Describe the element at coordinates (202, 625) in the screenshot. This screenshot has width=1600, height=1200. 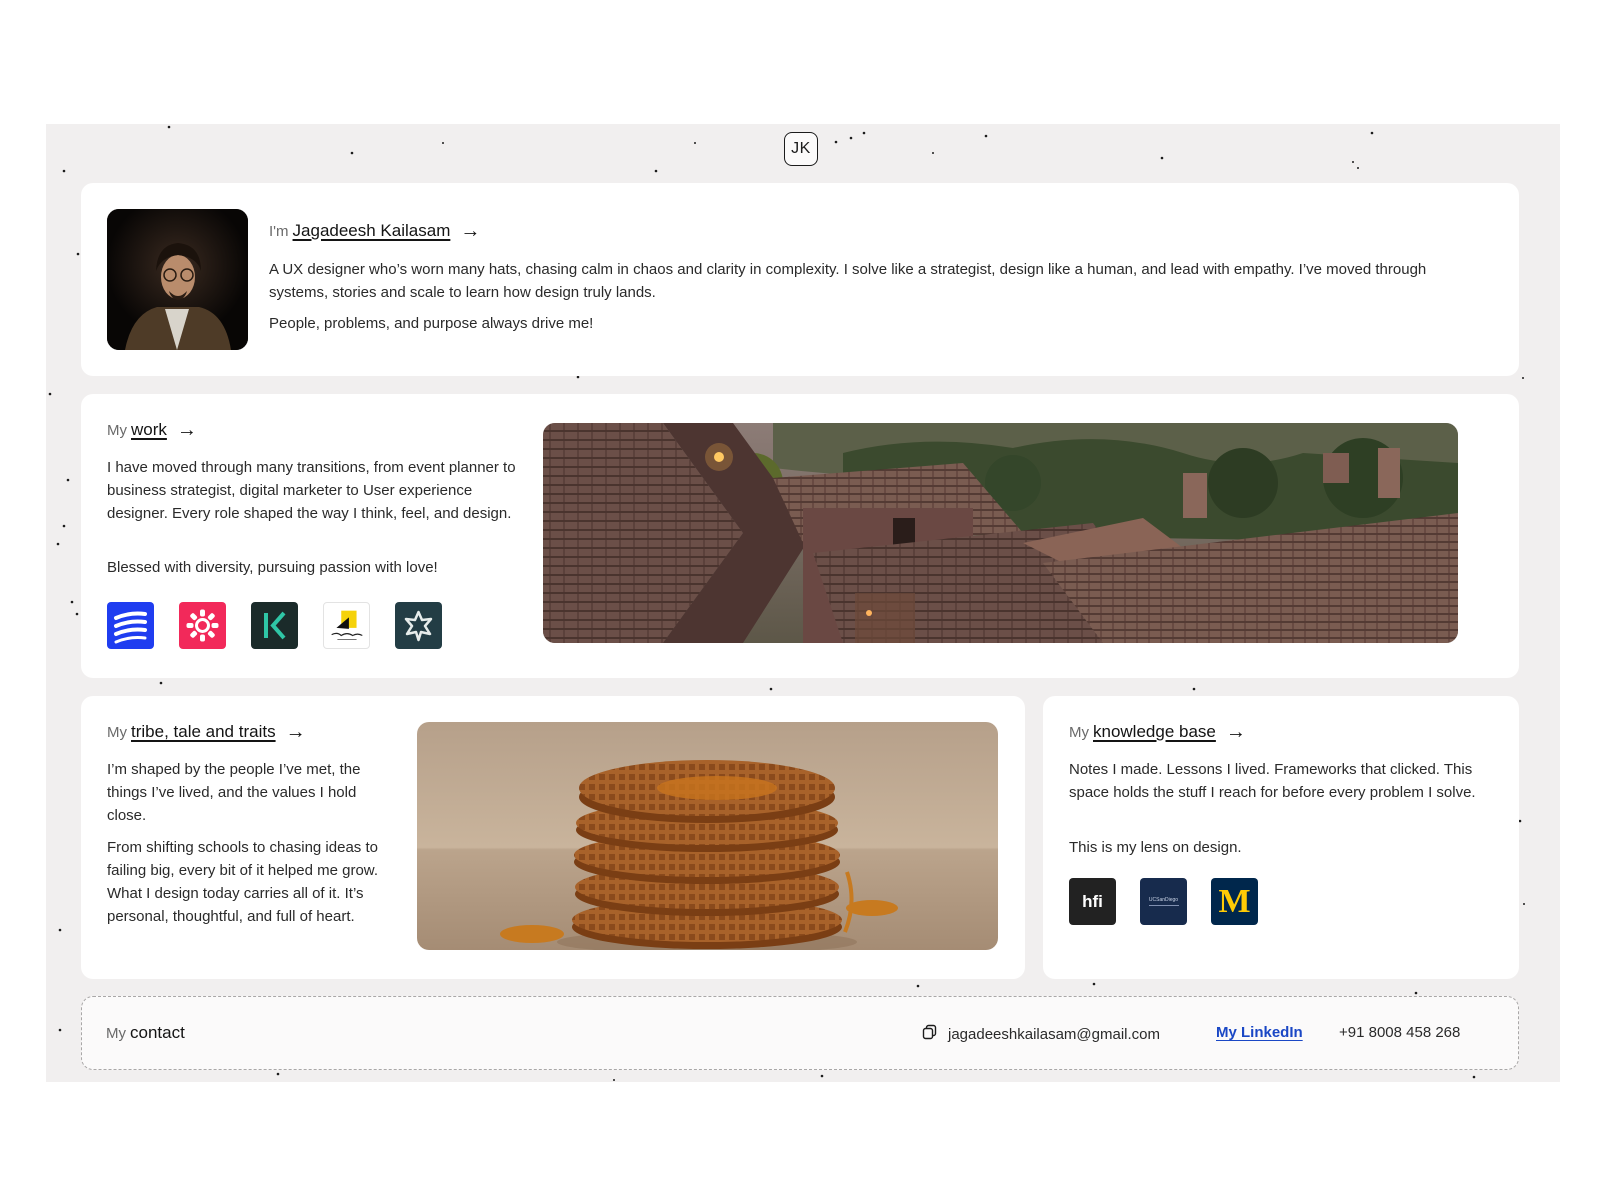
I see `sun-burst-icon` at that location.